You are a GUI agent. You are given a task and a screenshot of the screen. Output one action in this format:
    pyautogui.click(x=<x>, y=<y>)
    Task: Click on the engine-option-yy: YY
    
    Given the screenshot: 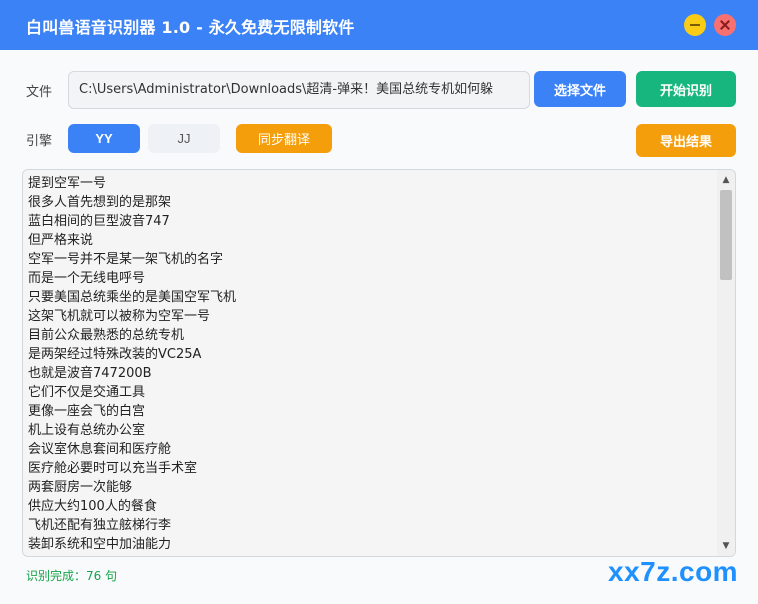 What is the action you would take?
    pyautogui.click(x=104, y=138)
    